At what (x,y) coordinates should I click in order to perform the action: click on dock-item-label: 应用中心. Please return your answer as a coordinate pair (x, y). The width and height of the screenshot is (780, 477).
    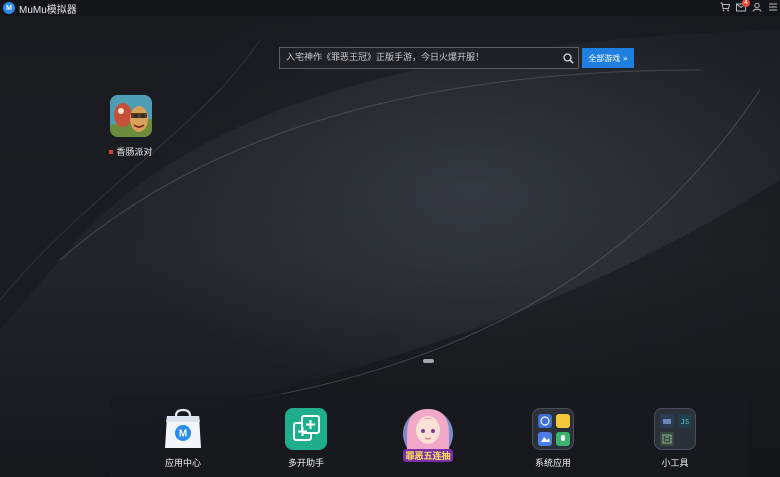
    Looking at the image, I should click on (182, 464).